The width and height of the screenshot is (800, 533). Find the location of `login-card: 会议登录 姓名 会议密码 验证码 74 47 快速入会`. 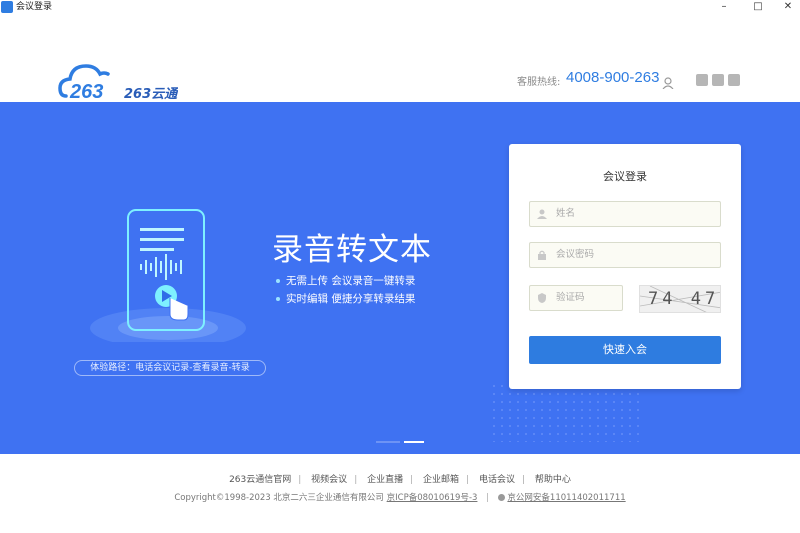

login-card: 会议登录 姓名 会议密码 验证码 74 47 快速入会 is located at coordinates (625, 266).